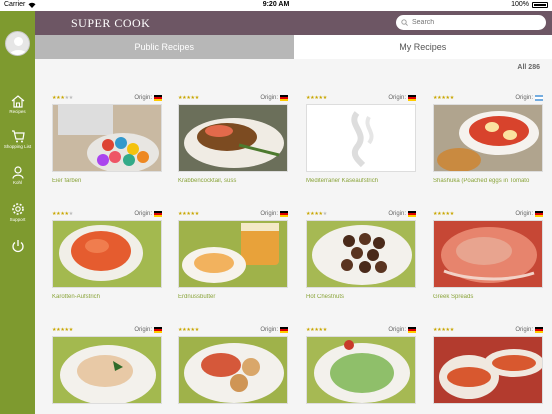  I want to click on recipe-card: ★★★★★ Origin: Karotten-Aufstrich, so click(107, 255).